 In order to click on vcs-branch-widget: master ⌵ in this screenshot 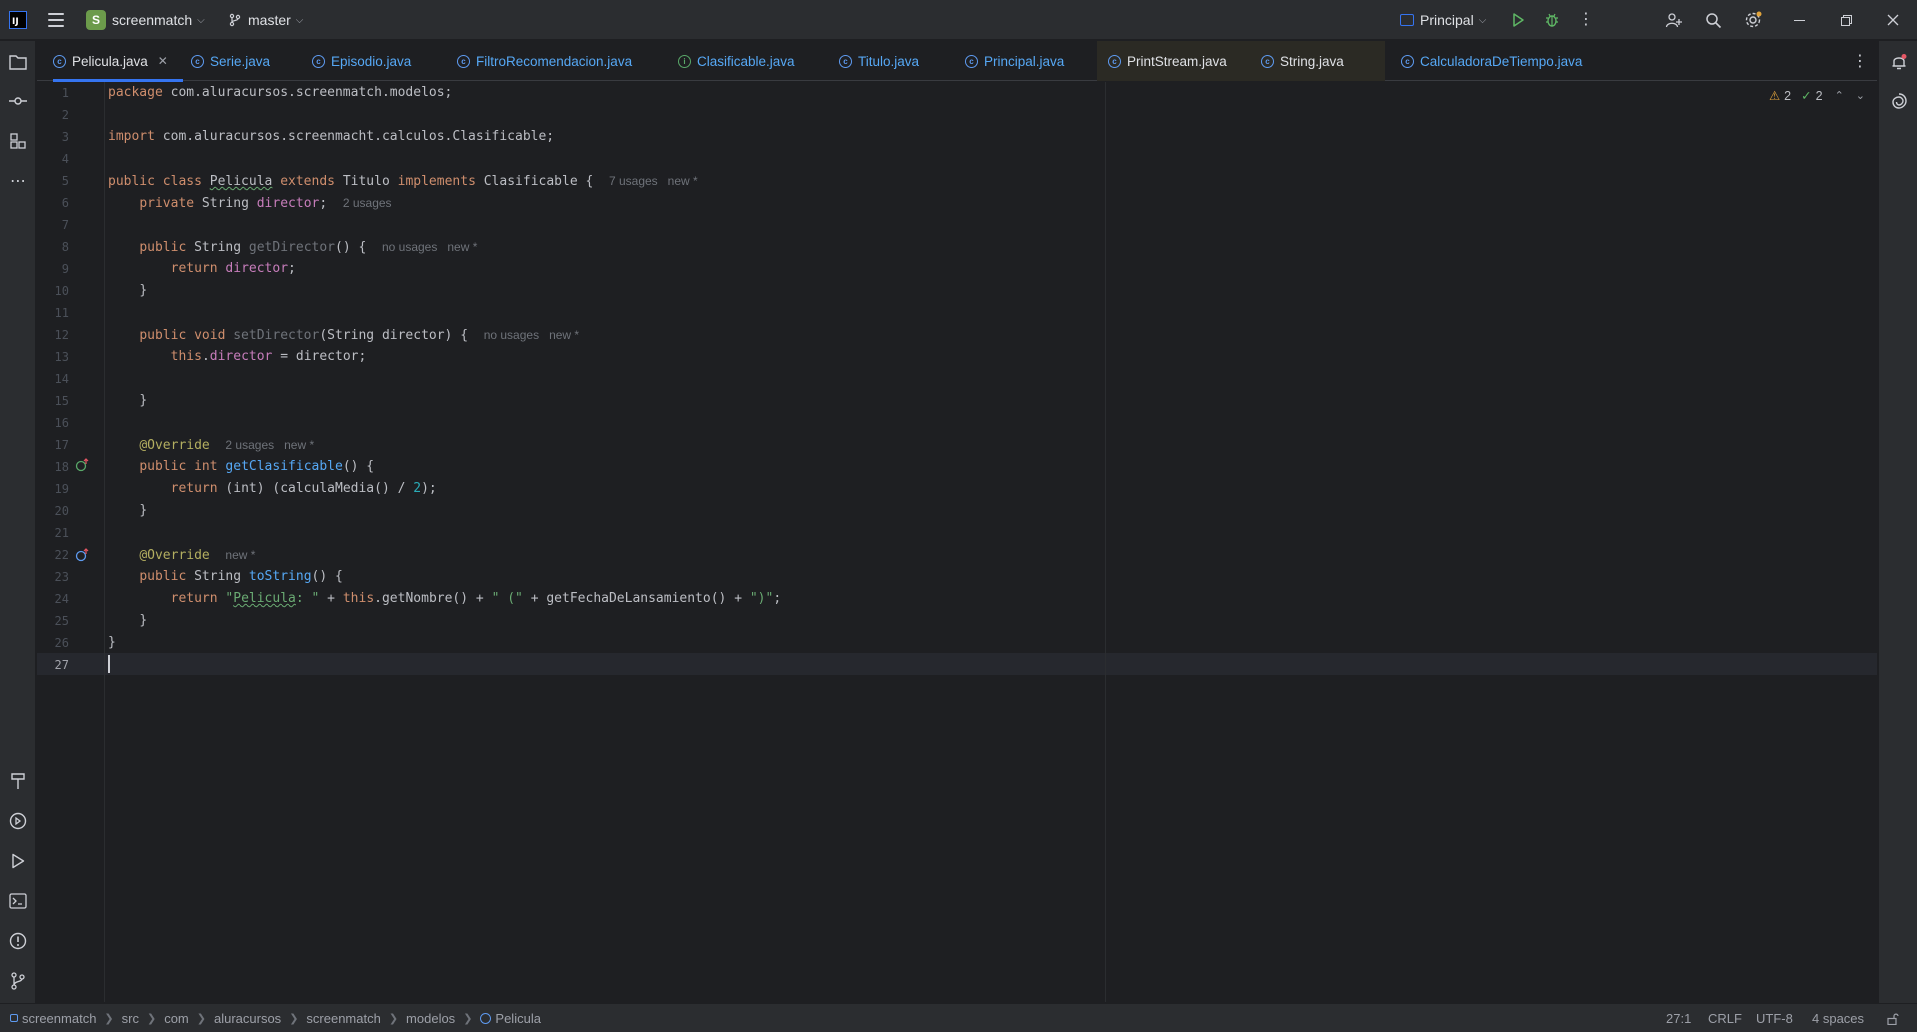, I will do `click(265, 20)`.